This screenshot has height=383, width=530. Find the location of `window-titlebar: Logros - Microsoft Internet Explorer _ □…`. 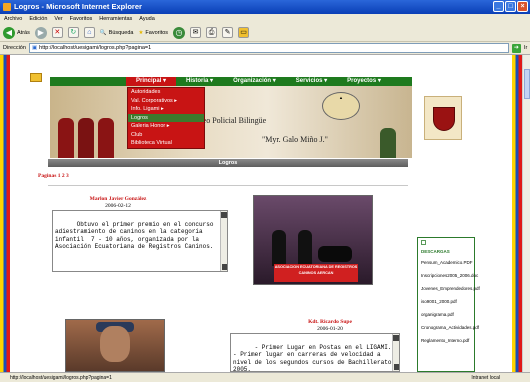

window-titlebar: Logros - Microsoft Internet Explorer _ □… is located at coordinates (265, 7).